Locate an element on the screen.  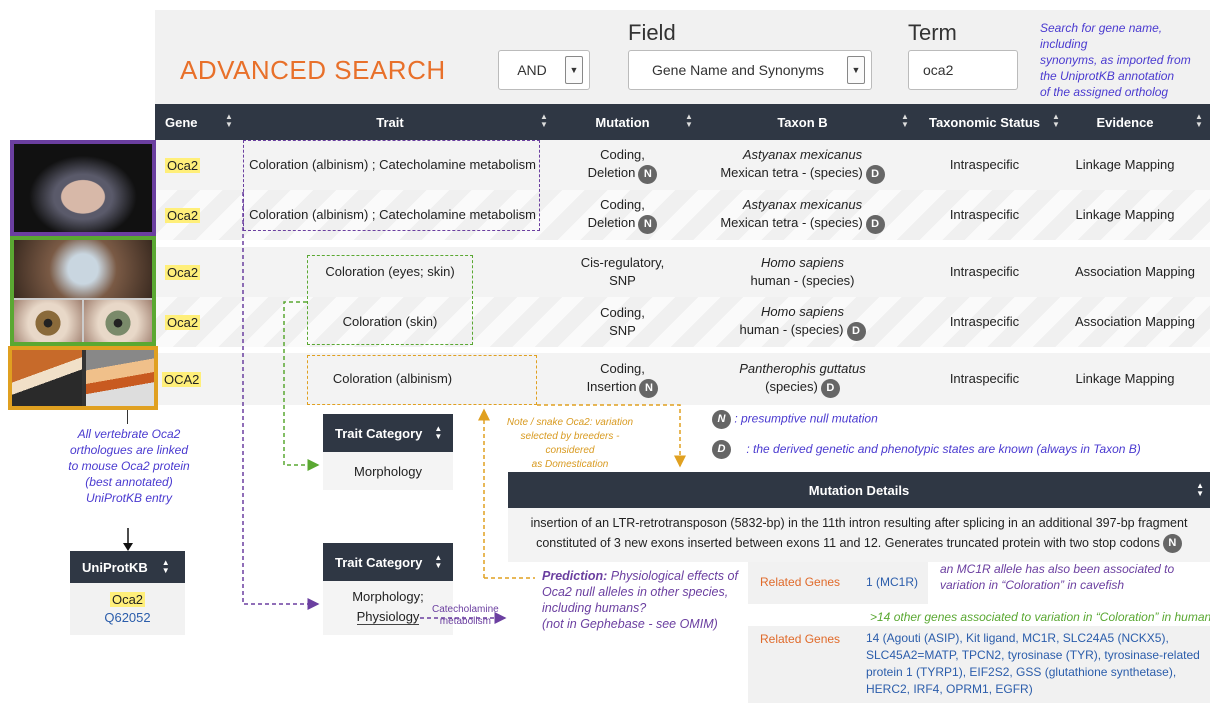
note-line: Physiological effects of is located at coordinates (672, 576).